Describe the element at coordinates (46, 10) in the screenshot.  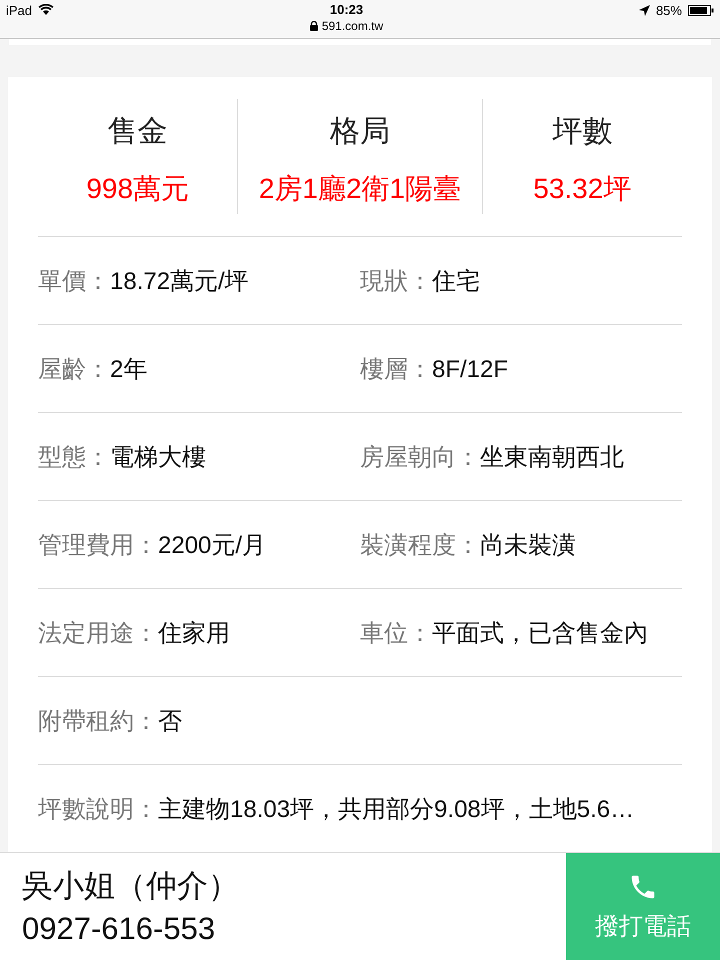
I see `wifi-icon` at that location.